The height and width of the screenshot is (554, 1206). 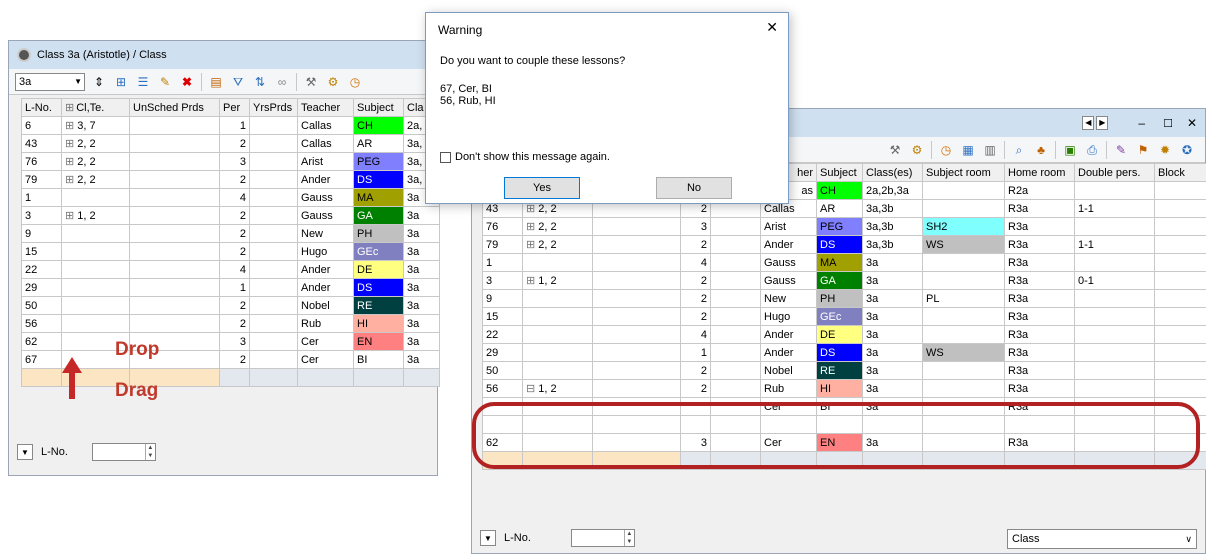 I want to click on clock-icon: ◷, so click(x=946, y=150).